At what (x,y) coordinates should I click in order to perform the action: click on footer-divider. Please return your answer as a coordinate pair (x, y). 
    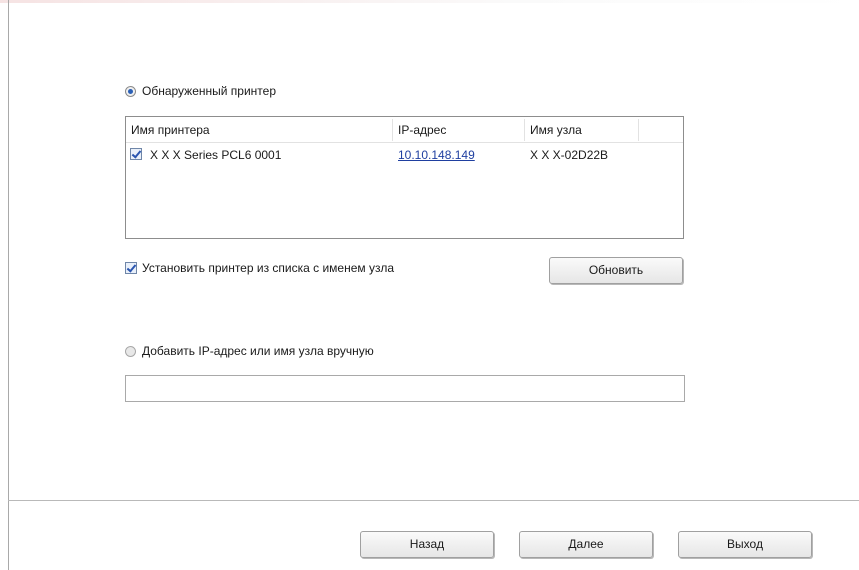
    Looking at the image, I should click on (433, 500).